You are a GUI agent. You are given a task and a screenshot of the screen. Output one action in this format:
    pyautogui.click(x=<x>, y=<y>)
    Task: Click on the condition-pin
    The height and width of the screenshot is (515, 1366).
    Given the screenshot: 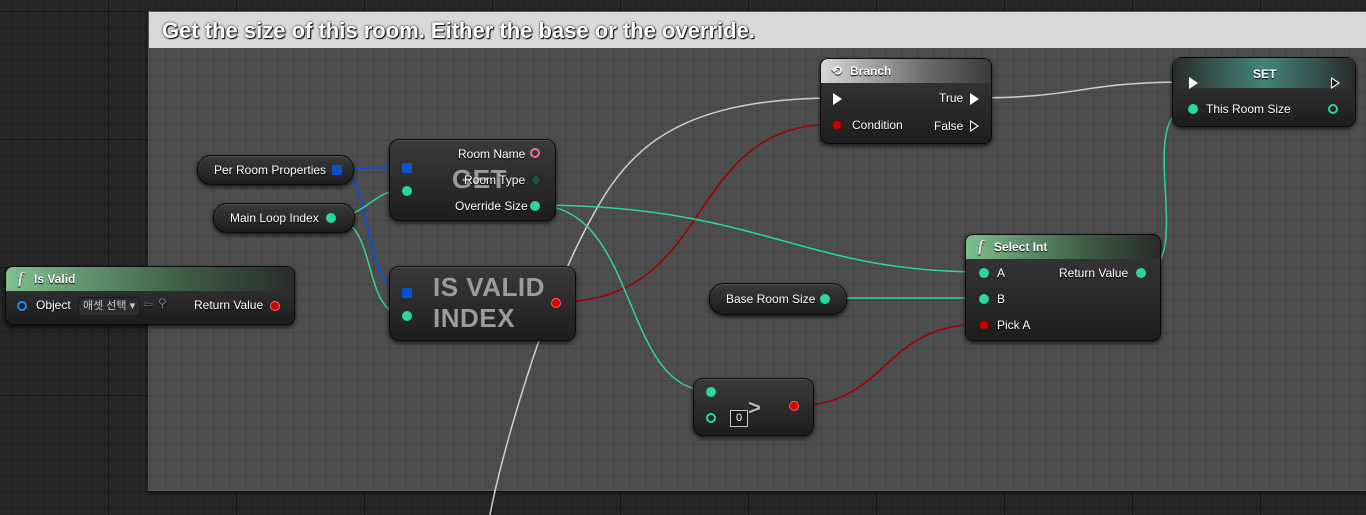 What is the action you would take?
    pyautogui.click(x=837, y=125)
    